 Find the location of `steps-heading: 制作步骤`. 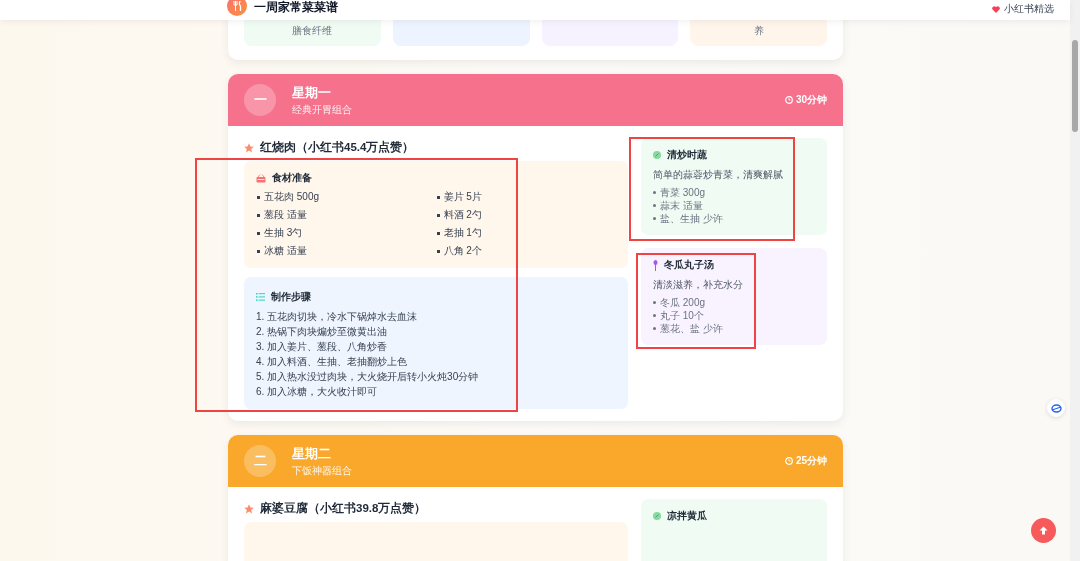

steps-heading: 制作步骤 is located at coordinates (291, 297).